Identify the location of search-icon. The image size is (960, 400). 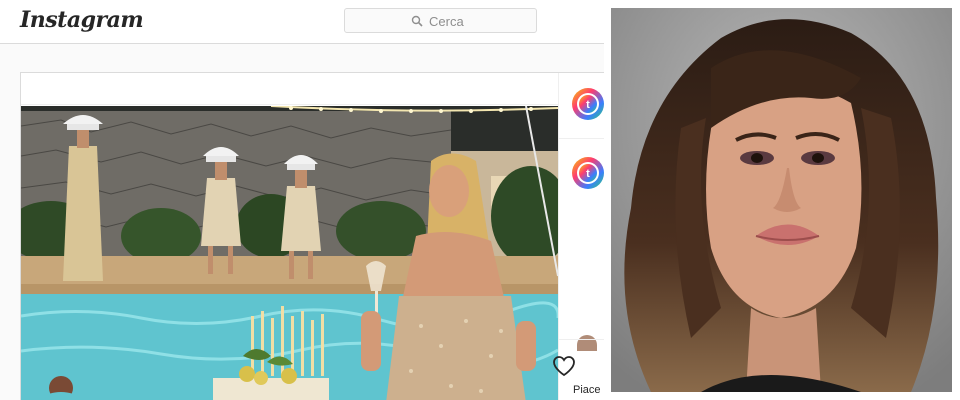
(417, 21).